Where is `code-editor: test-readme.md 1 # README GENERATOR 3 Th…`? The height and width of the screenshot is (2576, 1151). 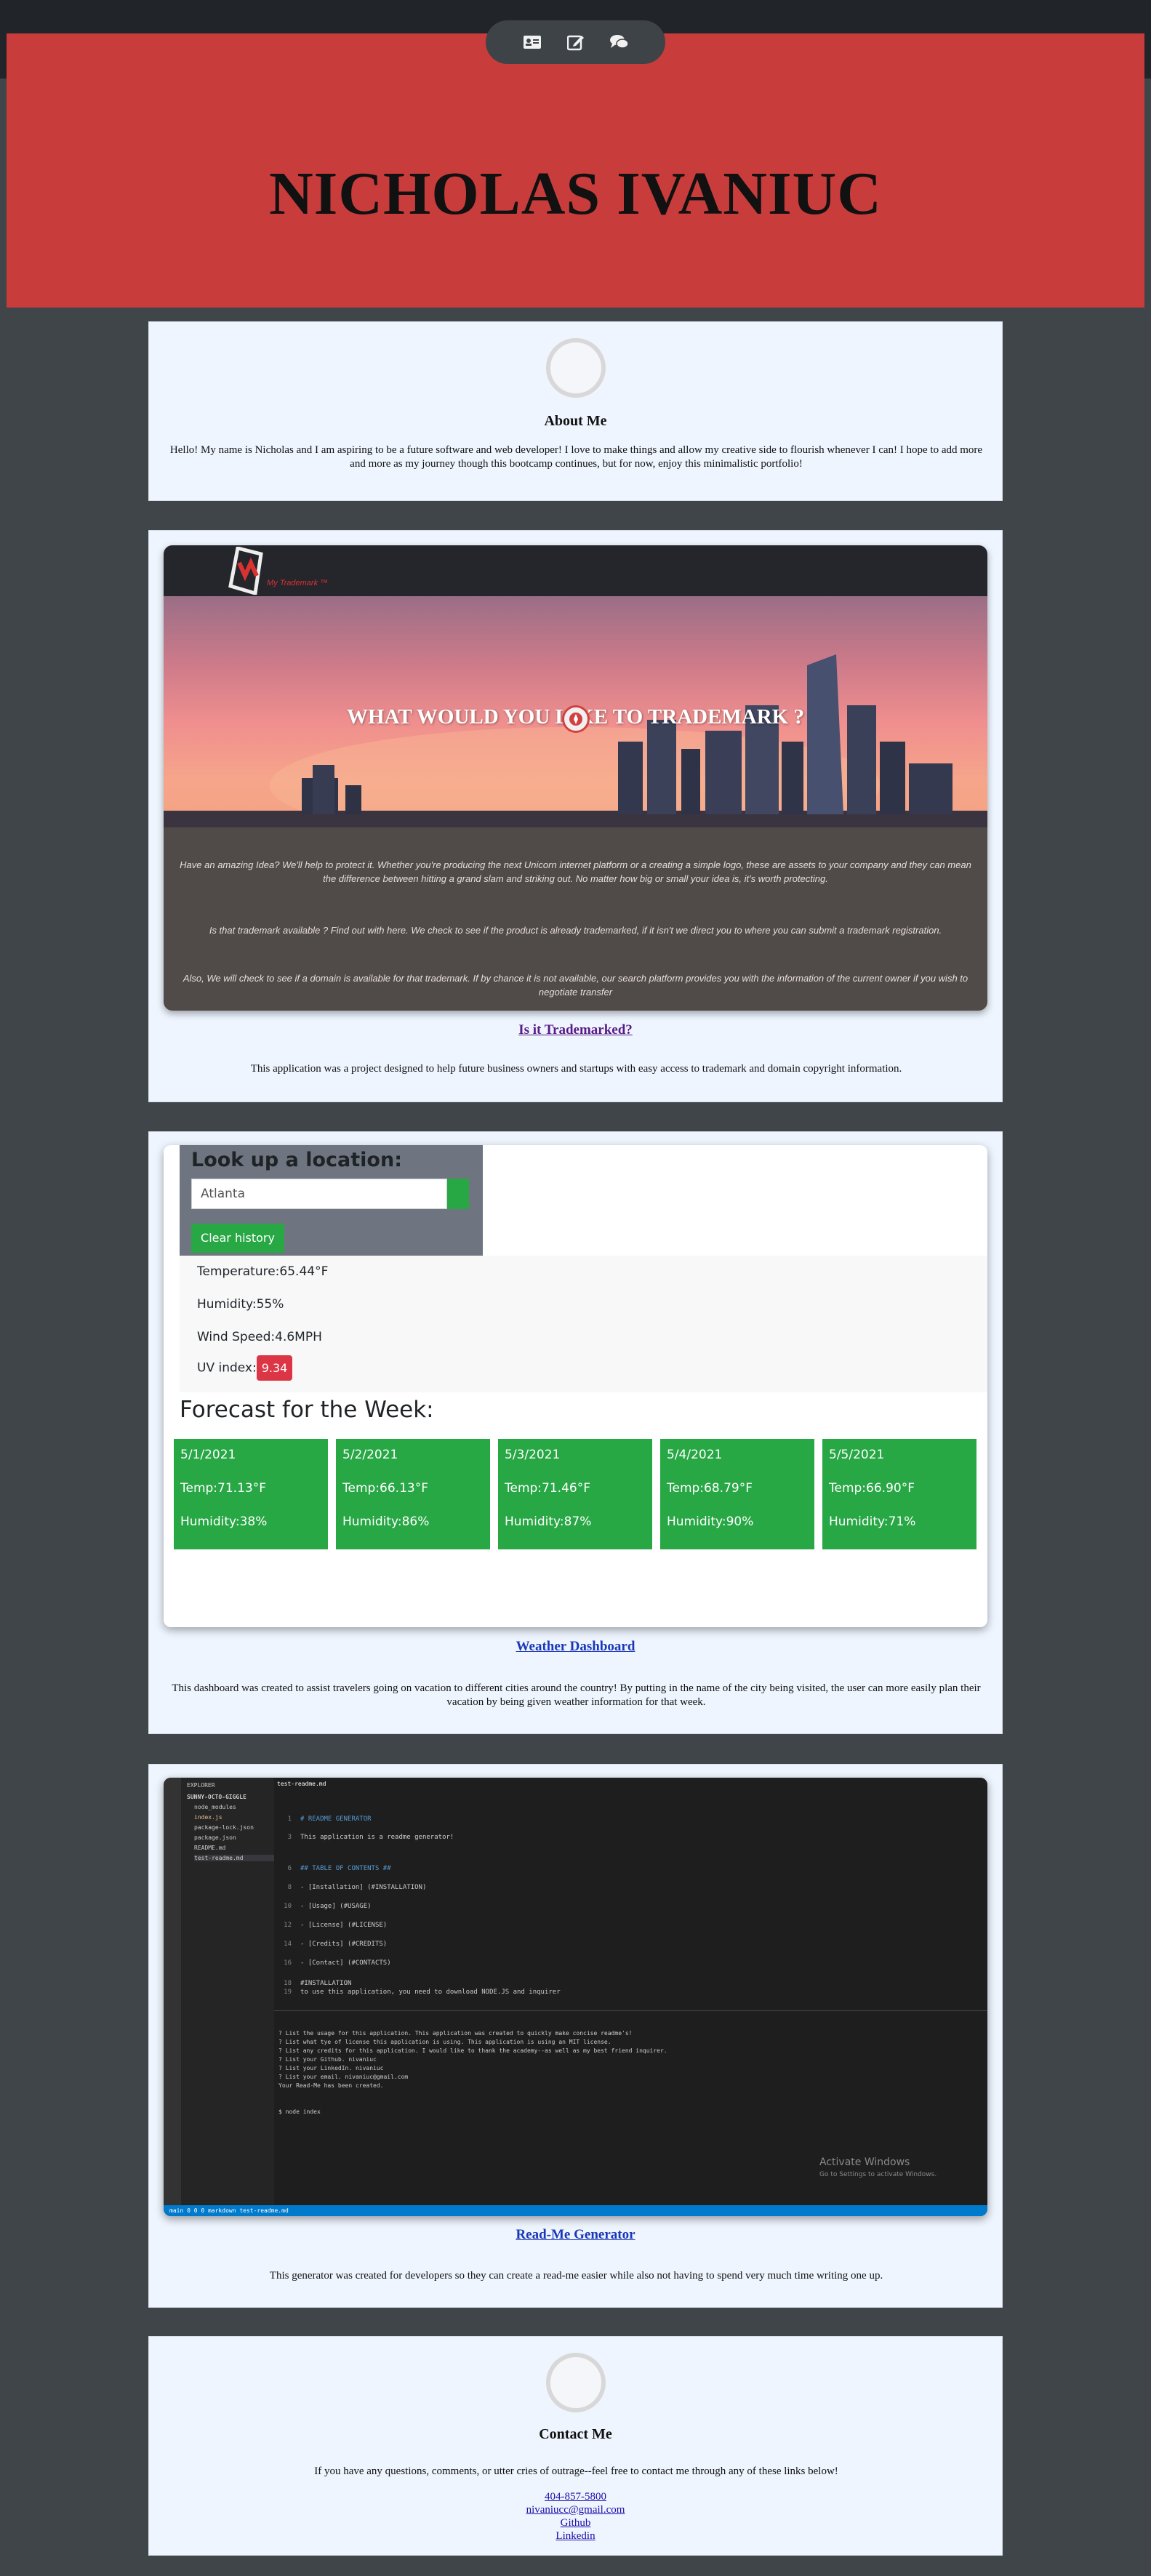 code-editor: test-readme.md 1 # README GENERATOR 3 Th… is located at coordinates (630, 1894).